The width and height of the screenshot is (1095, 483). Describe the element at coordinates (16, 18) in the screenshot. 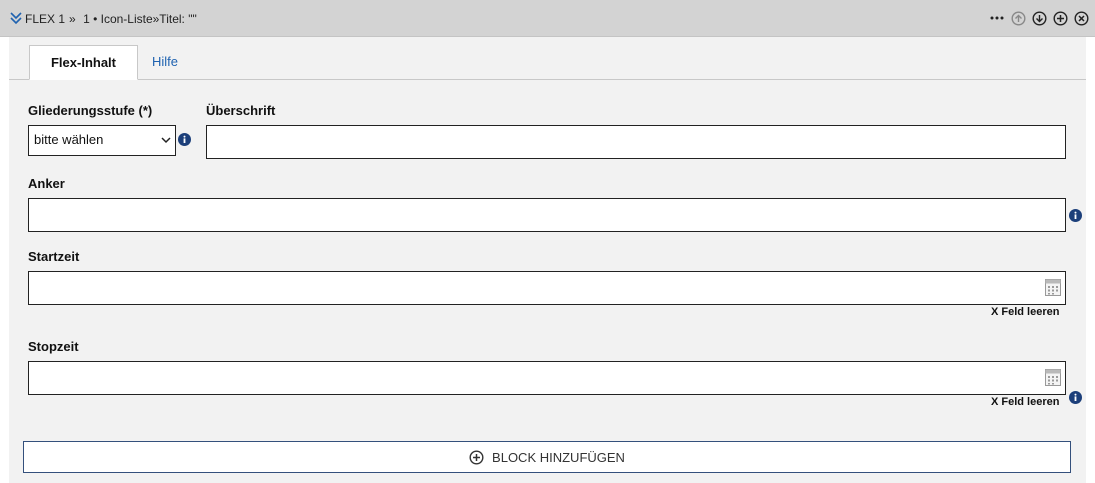

I see `chevrons-down-icon` at that location.